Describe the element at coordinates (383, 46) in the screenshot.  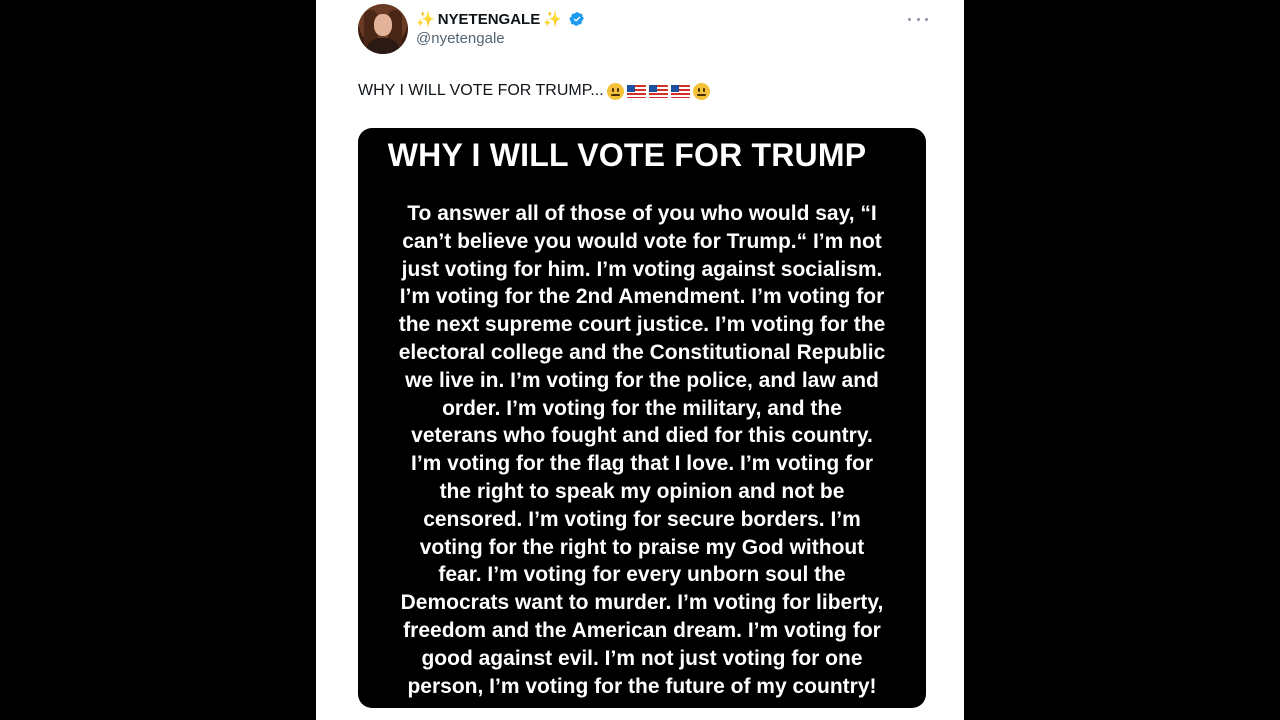
I see `avatar-body` at that location.